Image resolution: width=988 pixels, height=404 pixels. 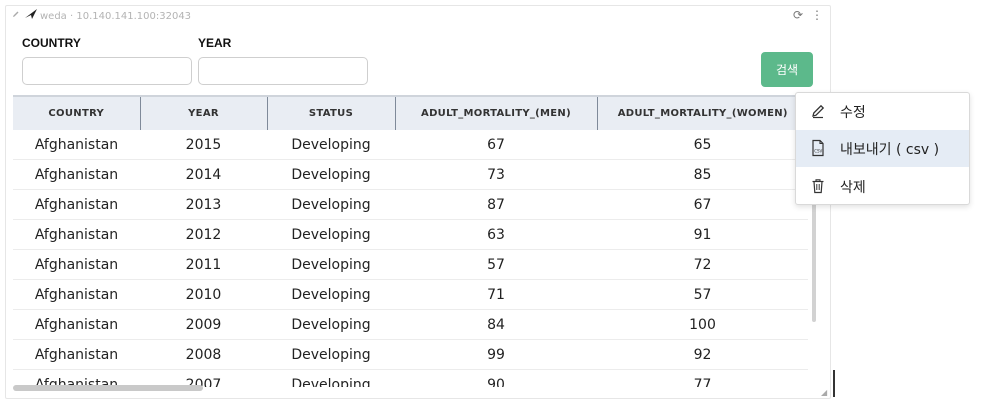 What do you see at coordinates (204, 112) in the screenshot?
I see `column-header-year: YEAR` at bounding box center [204, 112].